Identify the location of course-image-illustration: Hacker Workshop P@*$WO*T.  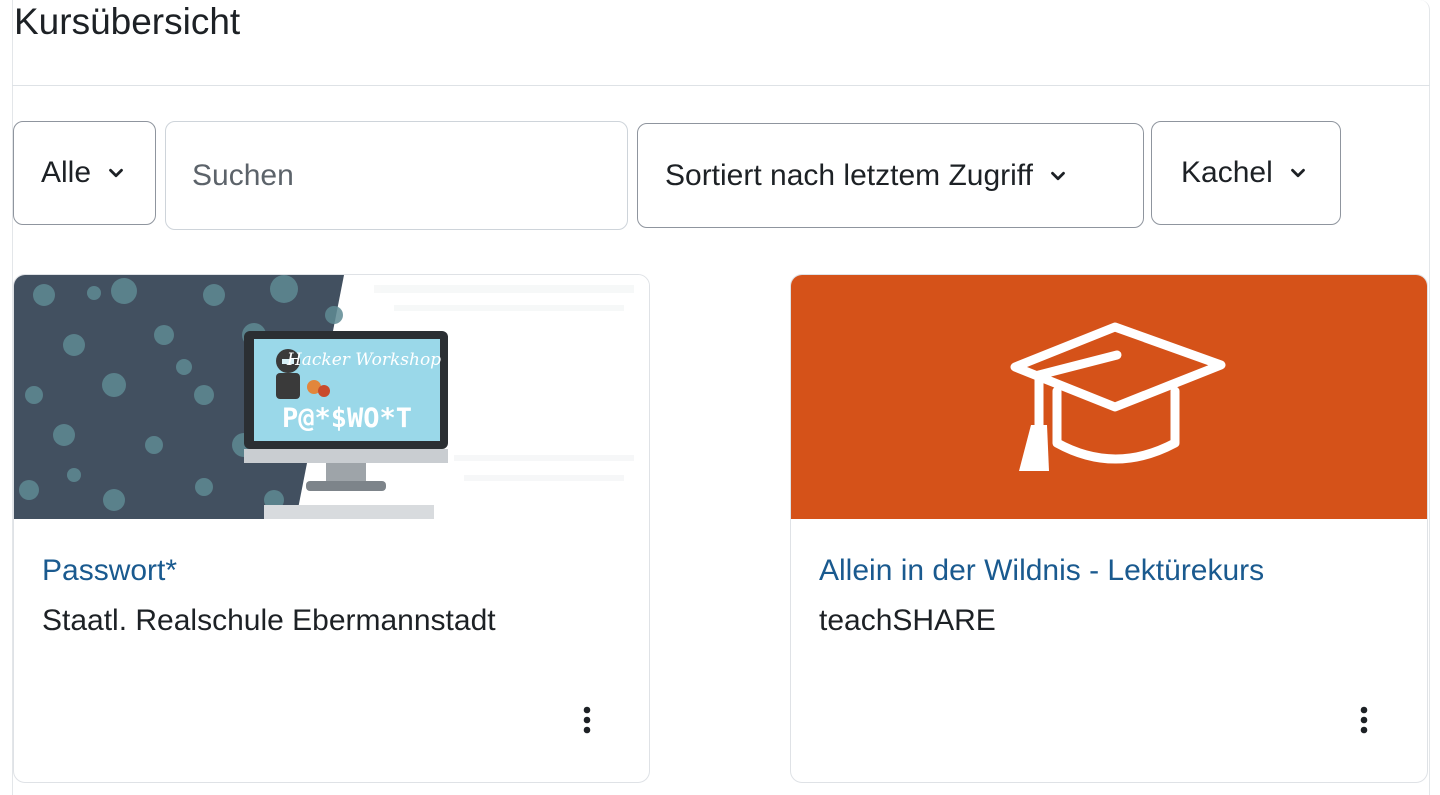
(331, 397).